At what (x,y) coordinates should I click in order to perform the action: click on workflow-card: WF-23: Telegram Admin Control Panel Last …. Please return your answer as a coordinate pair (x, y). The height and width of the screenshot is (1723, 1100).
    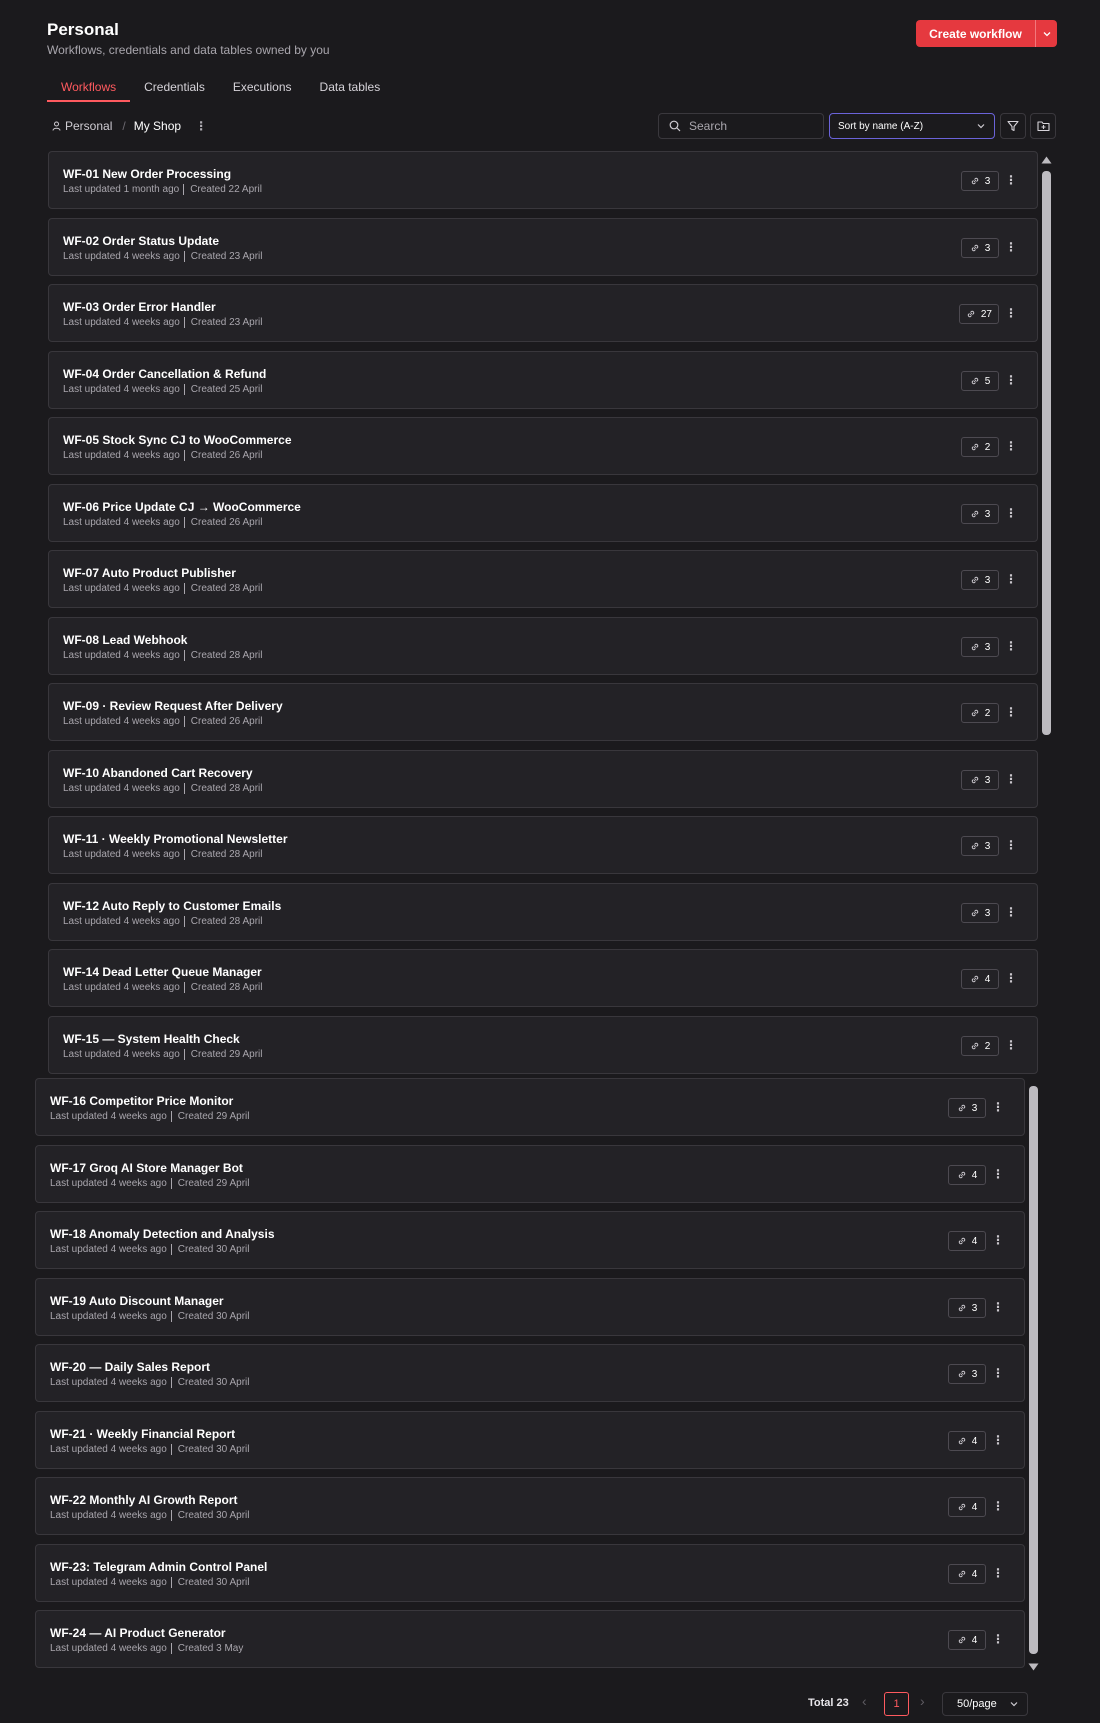
    Looking at the image, I should click on (530, 1573).